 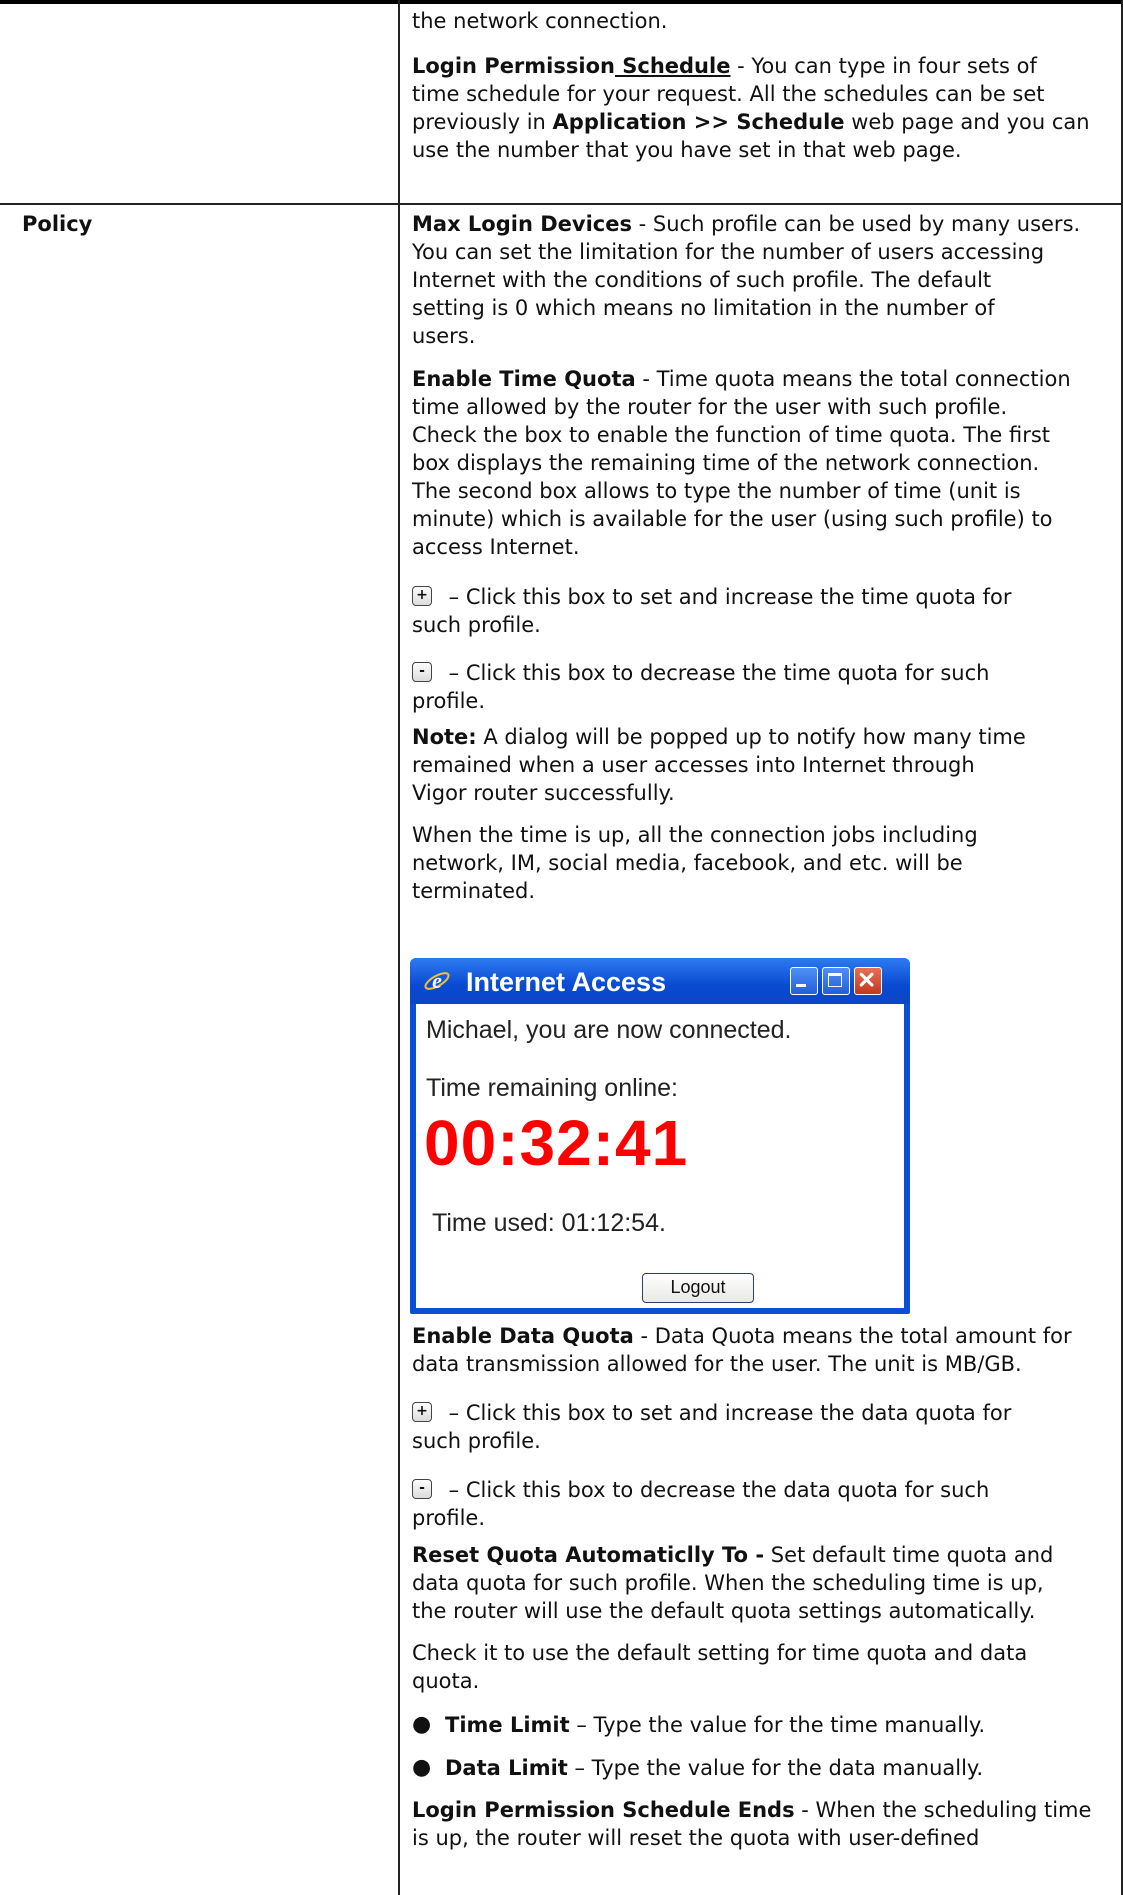 I want to click on close-icon, so click(x=866, y=979).